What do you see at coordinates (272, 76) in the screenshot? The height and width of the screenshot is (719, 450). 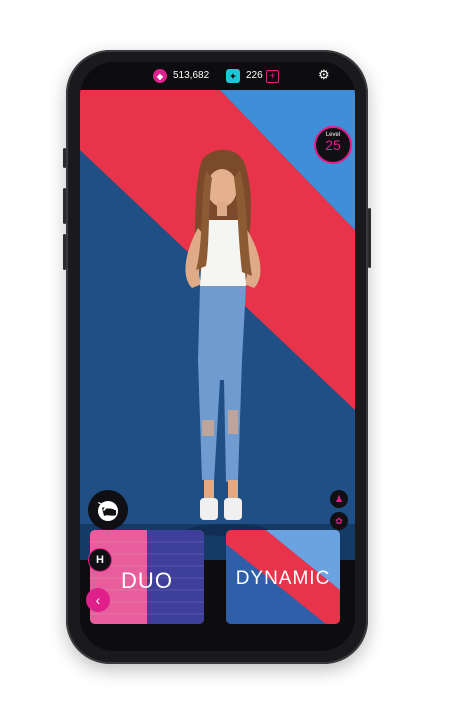 I see `add-tickets-button: +` at bounding box center [272, 76].